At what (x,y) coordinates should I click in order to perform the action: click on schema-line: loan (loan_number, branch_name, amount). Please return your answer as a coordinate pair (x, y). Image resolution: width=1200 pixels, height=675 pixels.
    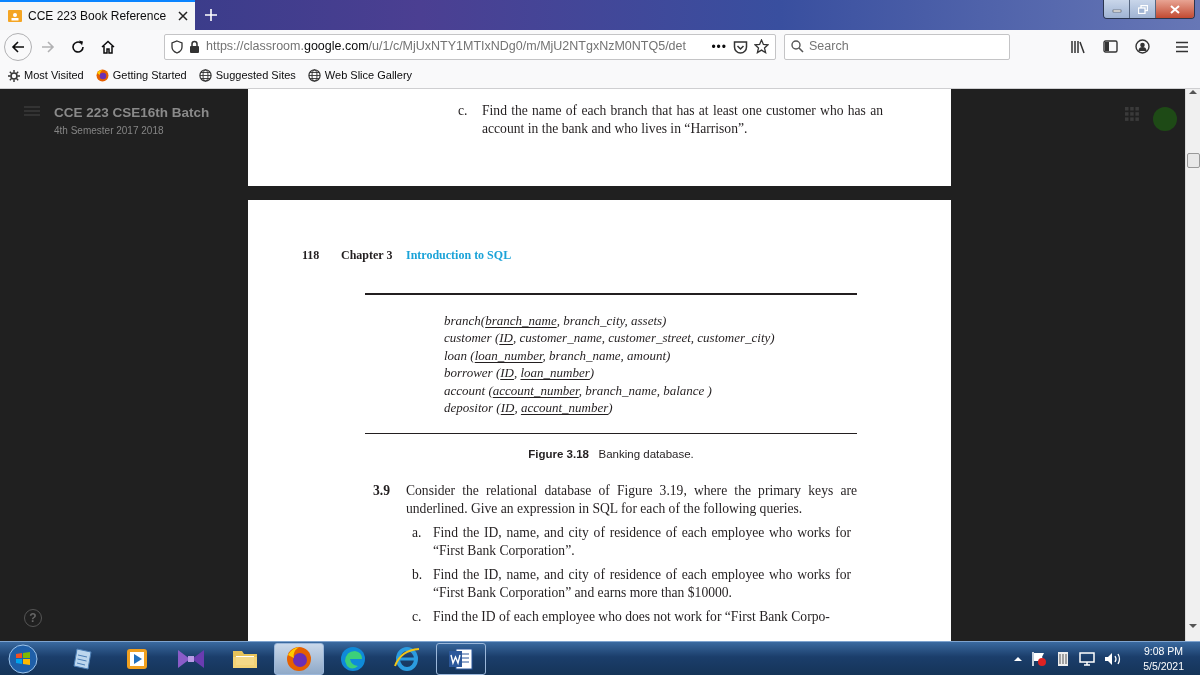
    Looking at the image, I should click on (558, 355).